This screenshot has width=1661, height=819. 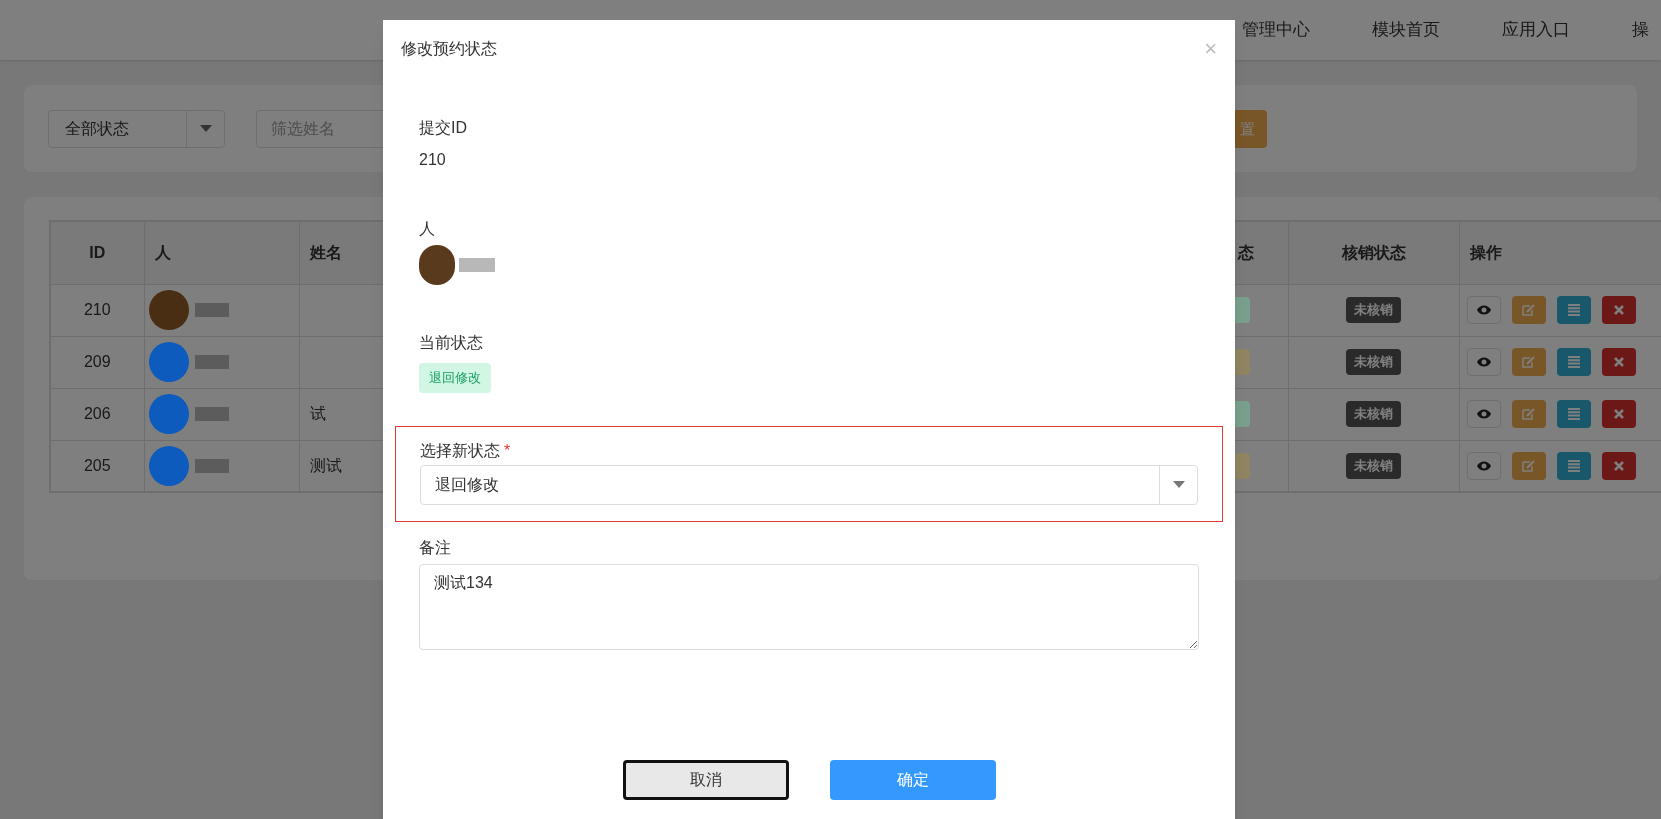 I want to click on column-header: 核销状态, so click(x=1373, y=252).